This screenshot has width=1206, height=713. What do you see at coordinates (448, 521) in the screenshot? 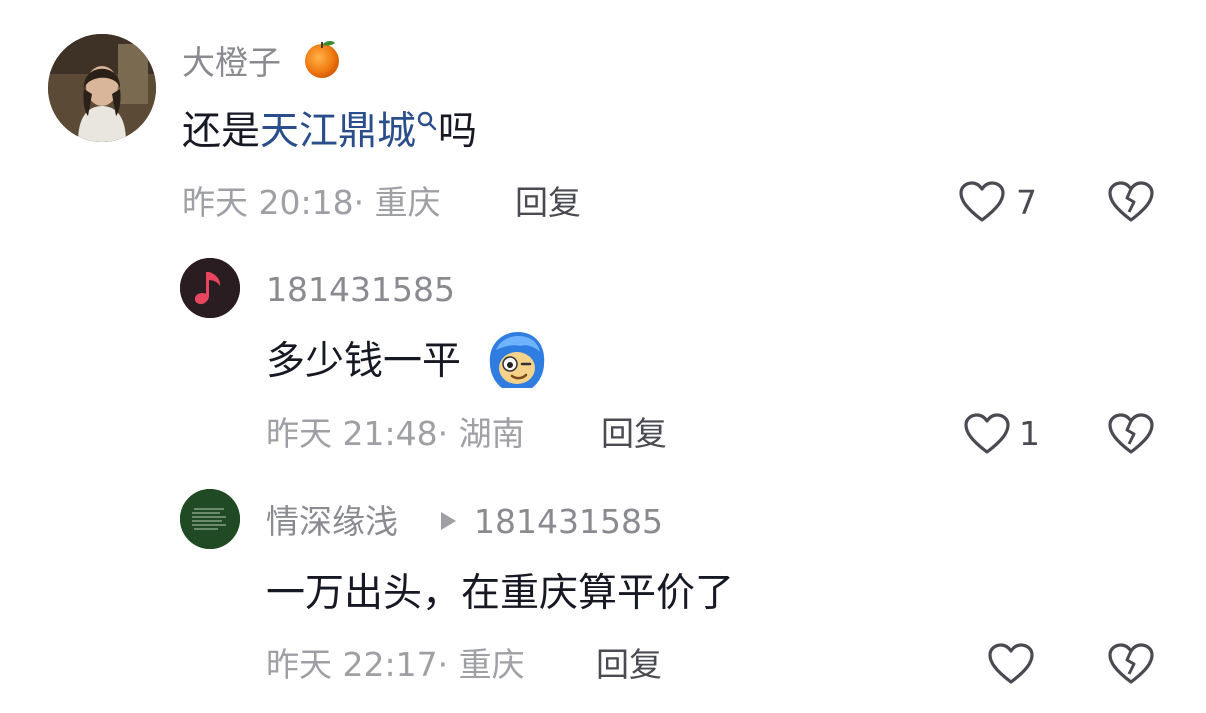
I see `reply-arrow-icon` at bounding box center [448, 521].